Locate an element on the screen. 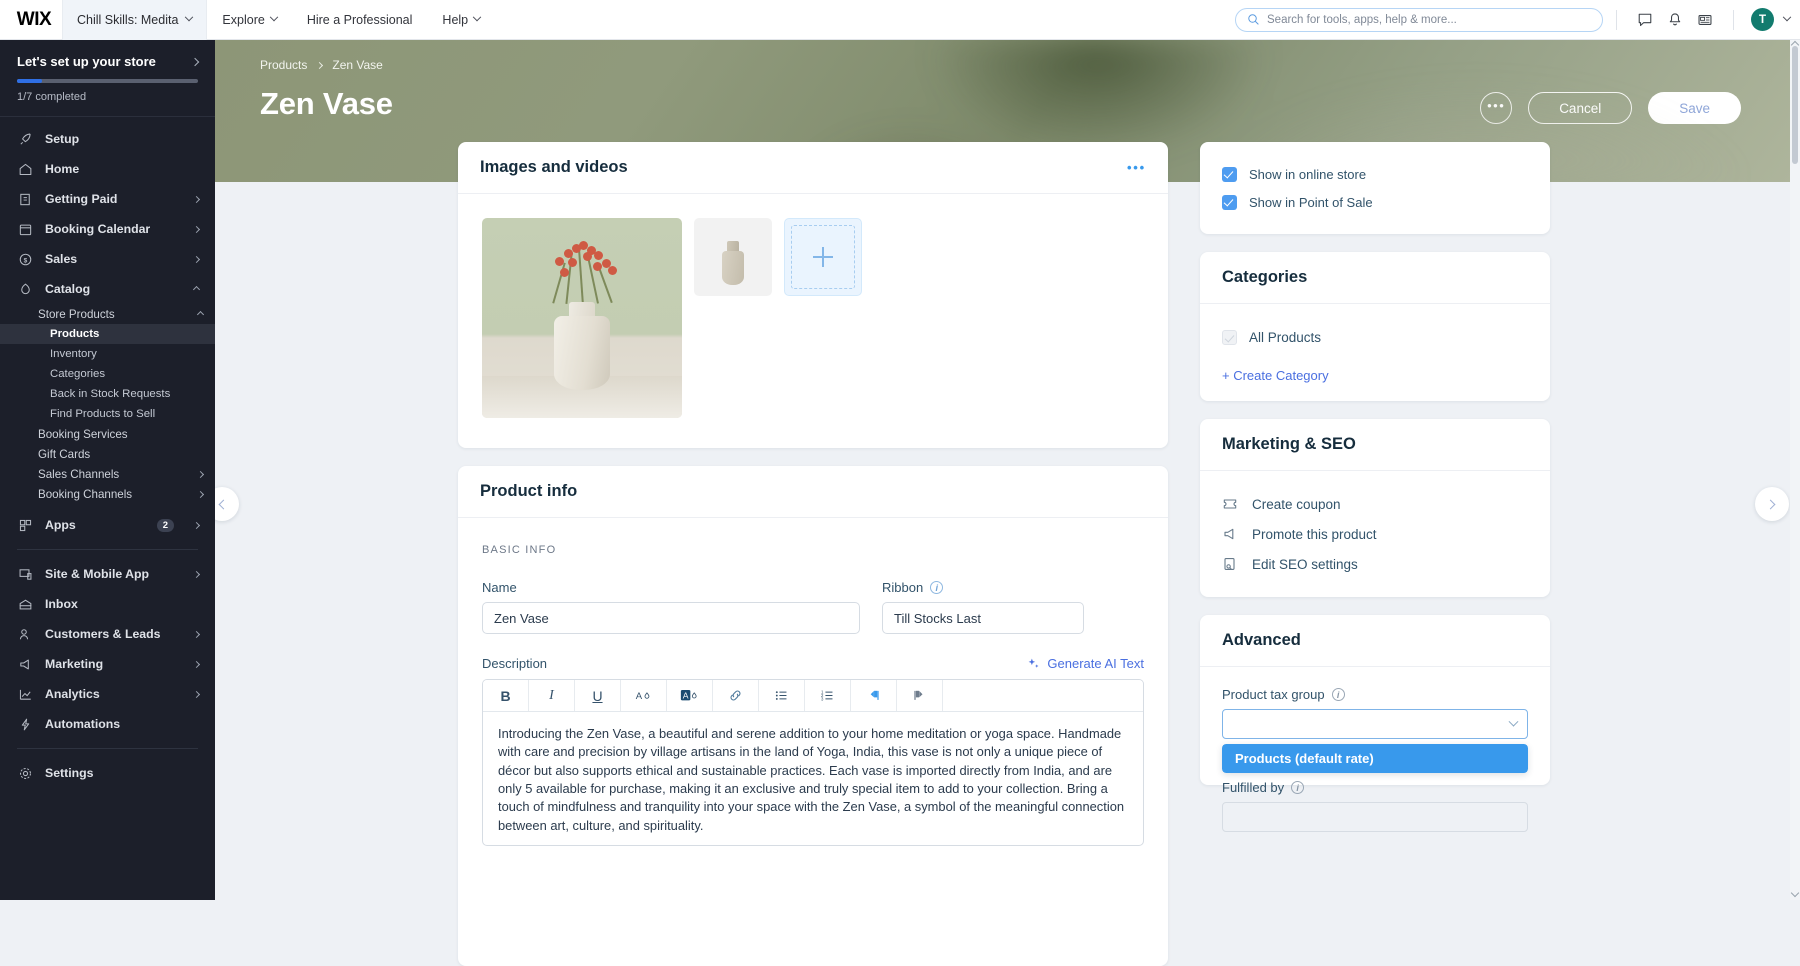  create-coupon-row: Create coupon is located at coordinates (1375, 504).